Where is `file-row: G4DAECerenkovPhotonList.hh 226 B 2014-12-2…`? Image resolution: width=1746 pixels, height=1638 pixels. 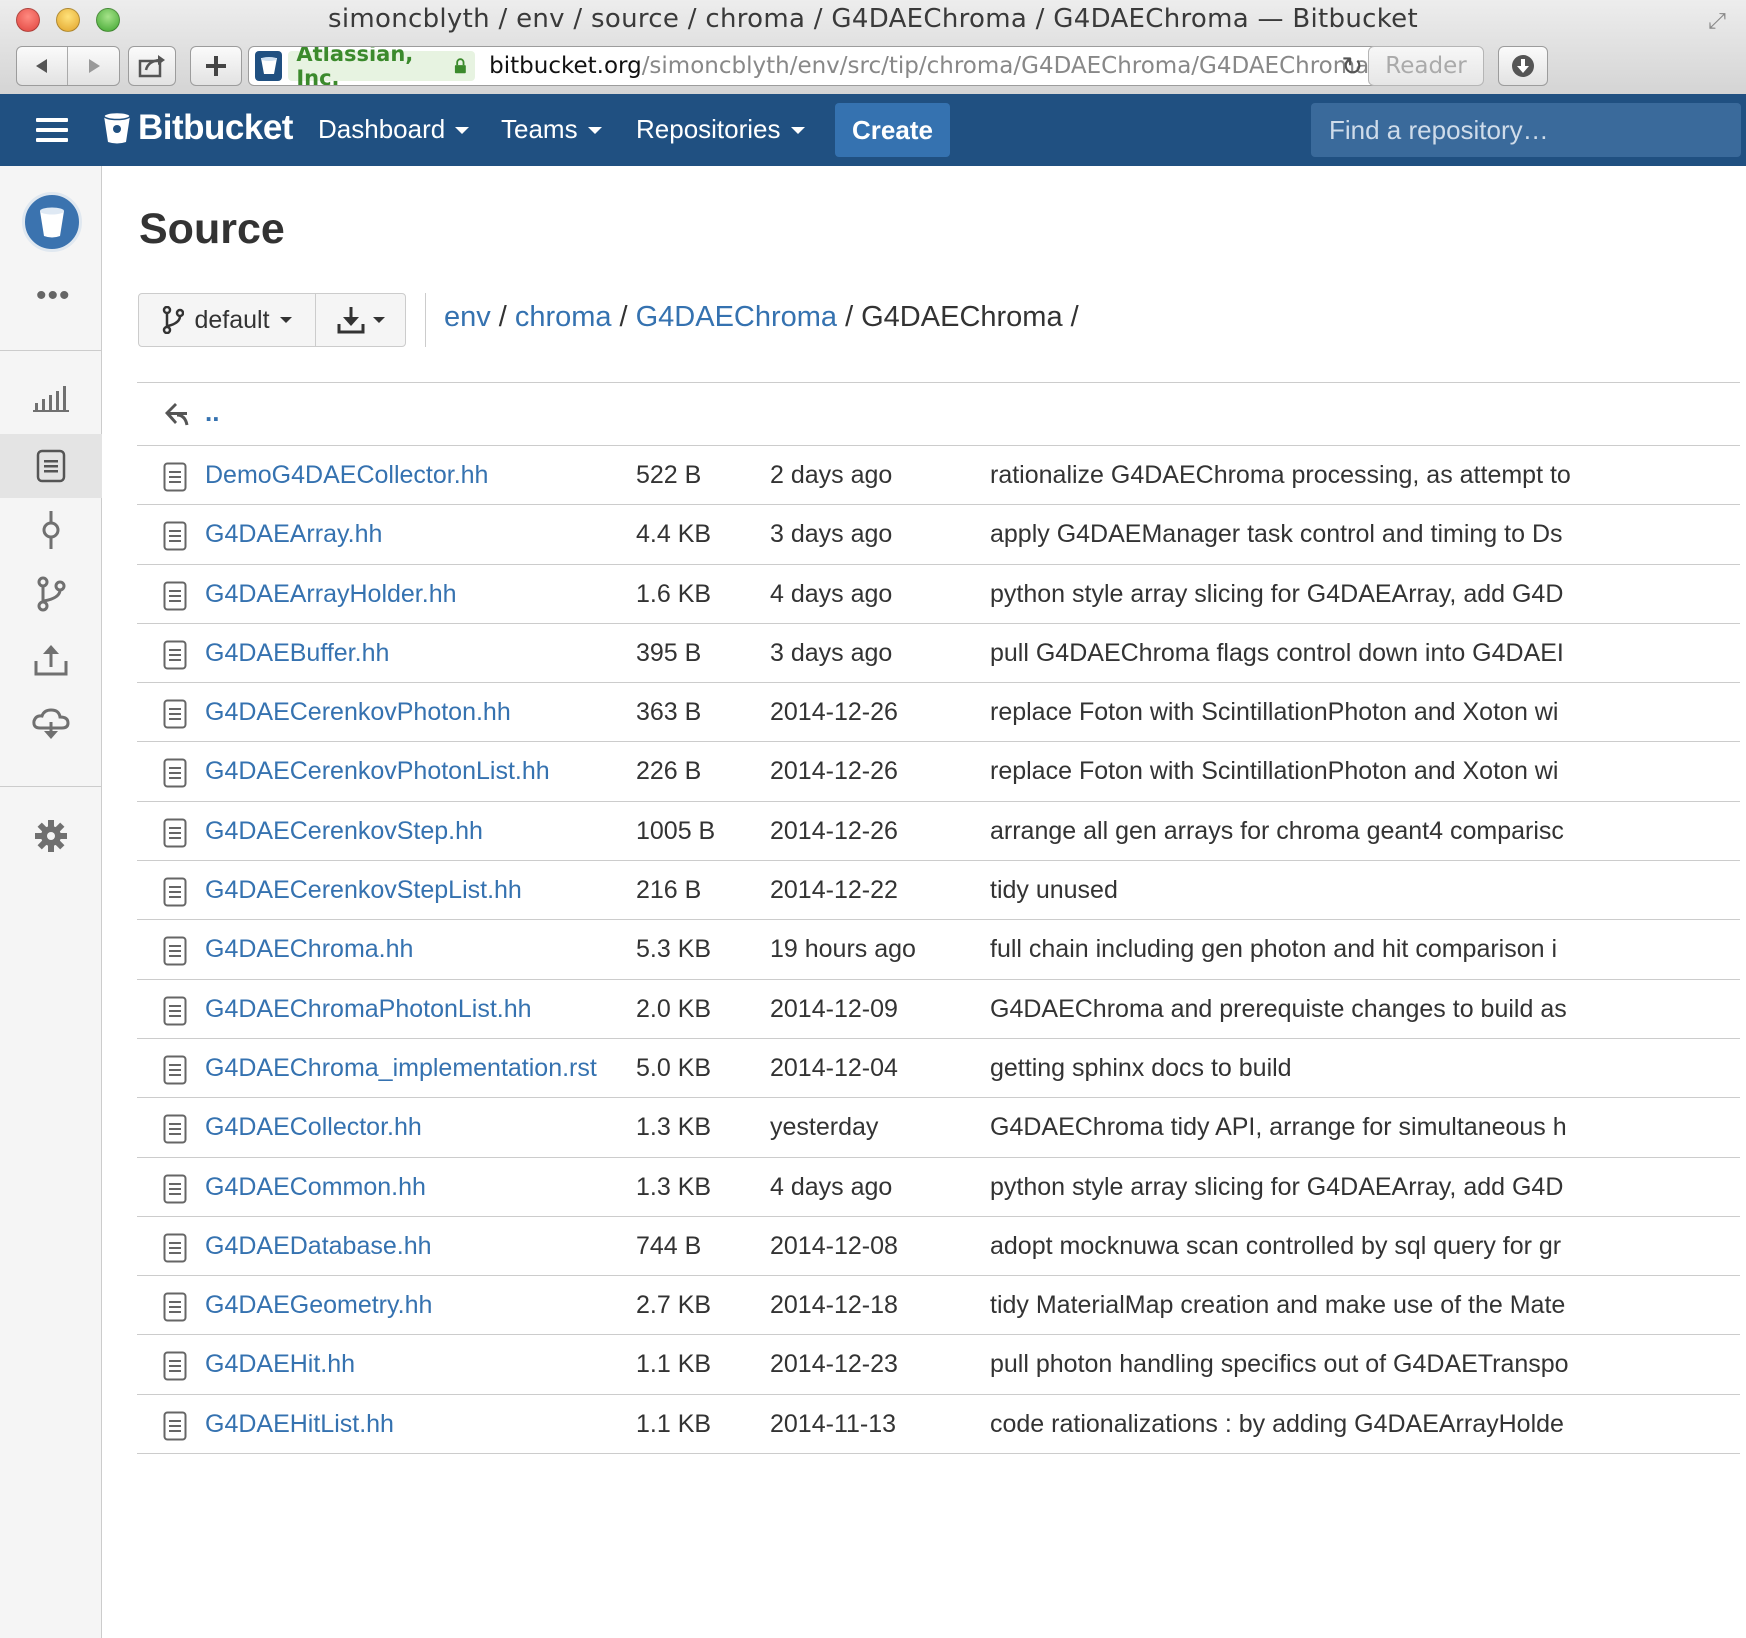 file-row: G4DAECerenkovPhotonList.hh 226 B 2014-12-2… is located at coordinates (941, 772).